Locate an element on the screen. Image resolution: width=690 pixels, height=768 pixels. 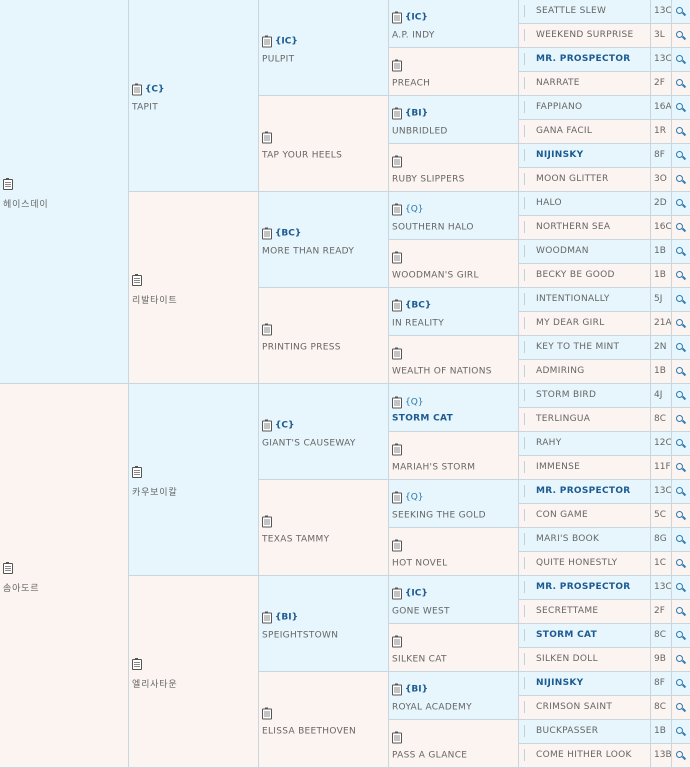
gen5-horse-name: ADMIRING is located at coordinates (585, 371).